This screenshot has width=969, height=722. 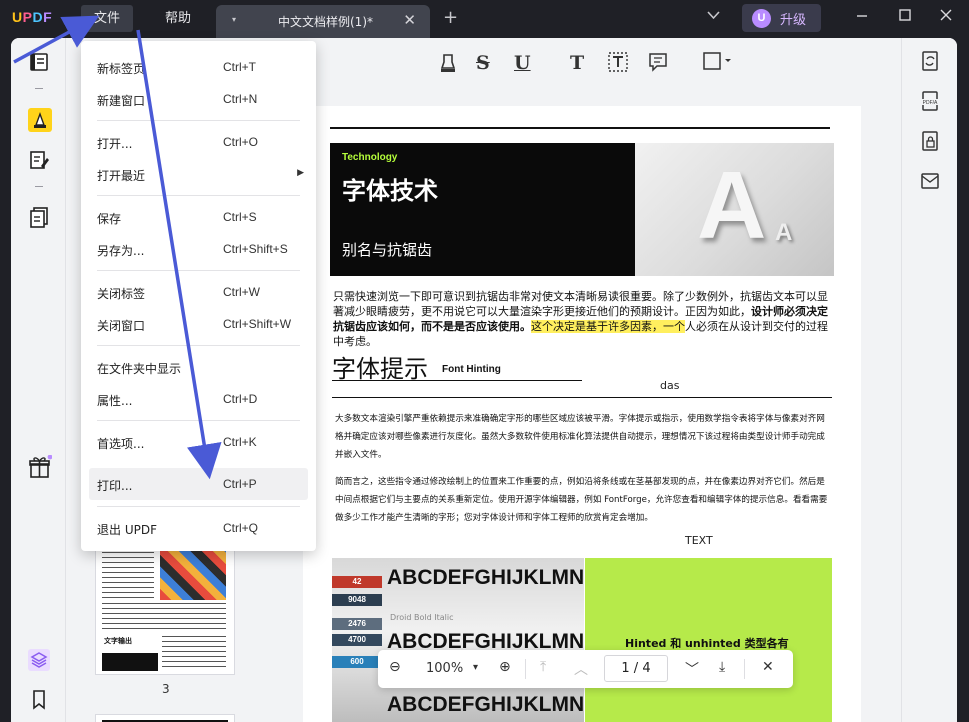 What do you see at coordinates (300, 173) in the screenshot?
I see `submenu-arrow-icon: ▶` at bounding box center [300, 173].